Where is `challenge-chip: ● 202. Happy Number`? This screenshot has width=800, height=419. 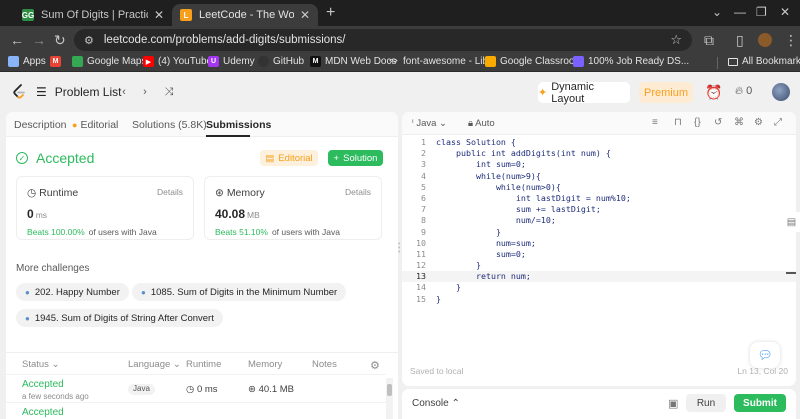
challenge-chip: ● 202. Happy Number is located at coordinates (72, 292).